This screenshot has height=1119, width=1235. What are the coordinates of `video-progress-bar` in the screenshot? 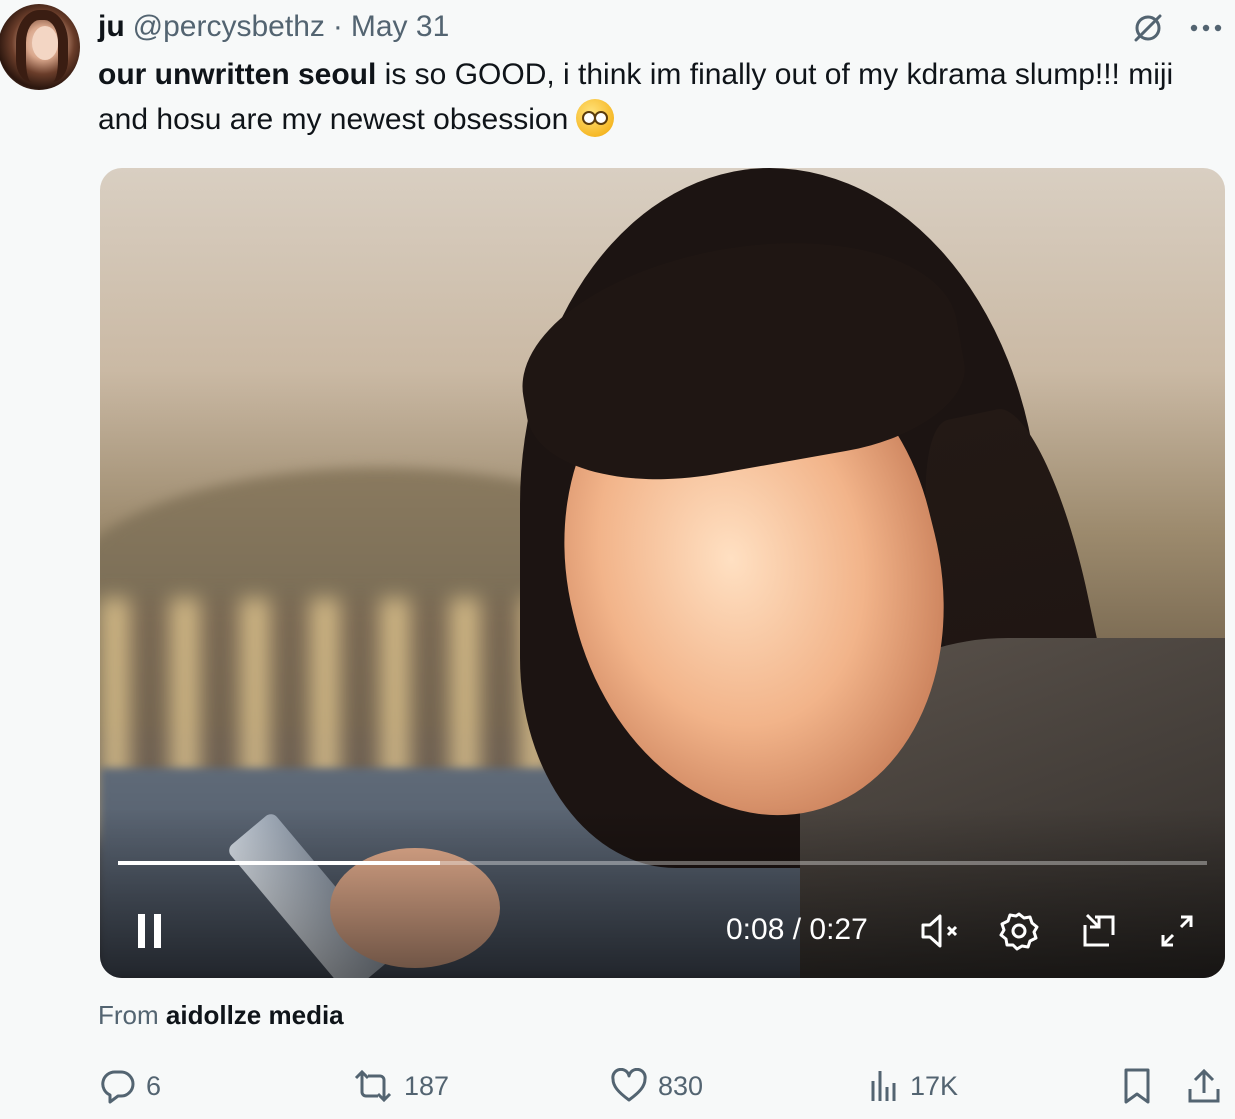 It's located at (662, 863).